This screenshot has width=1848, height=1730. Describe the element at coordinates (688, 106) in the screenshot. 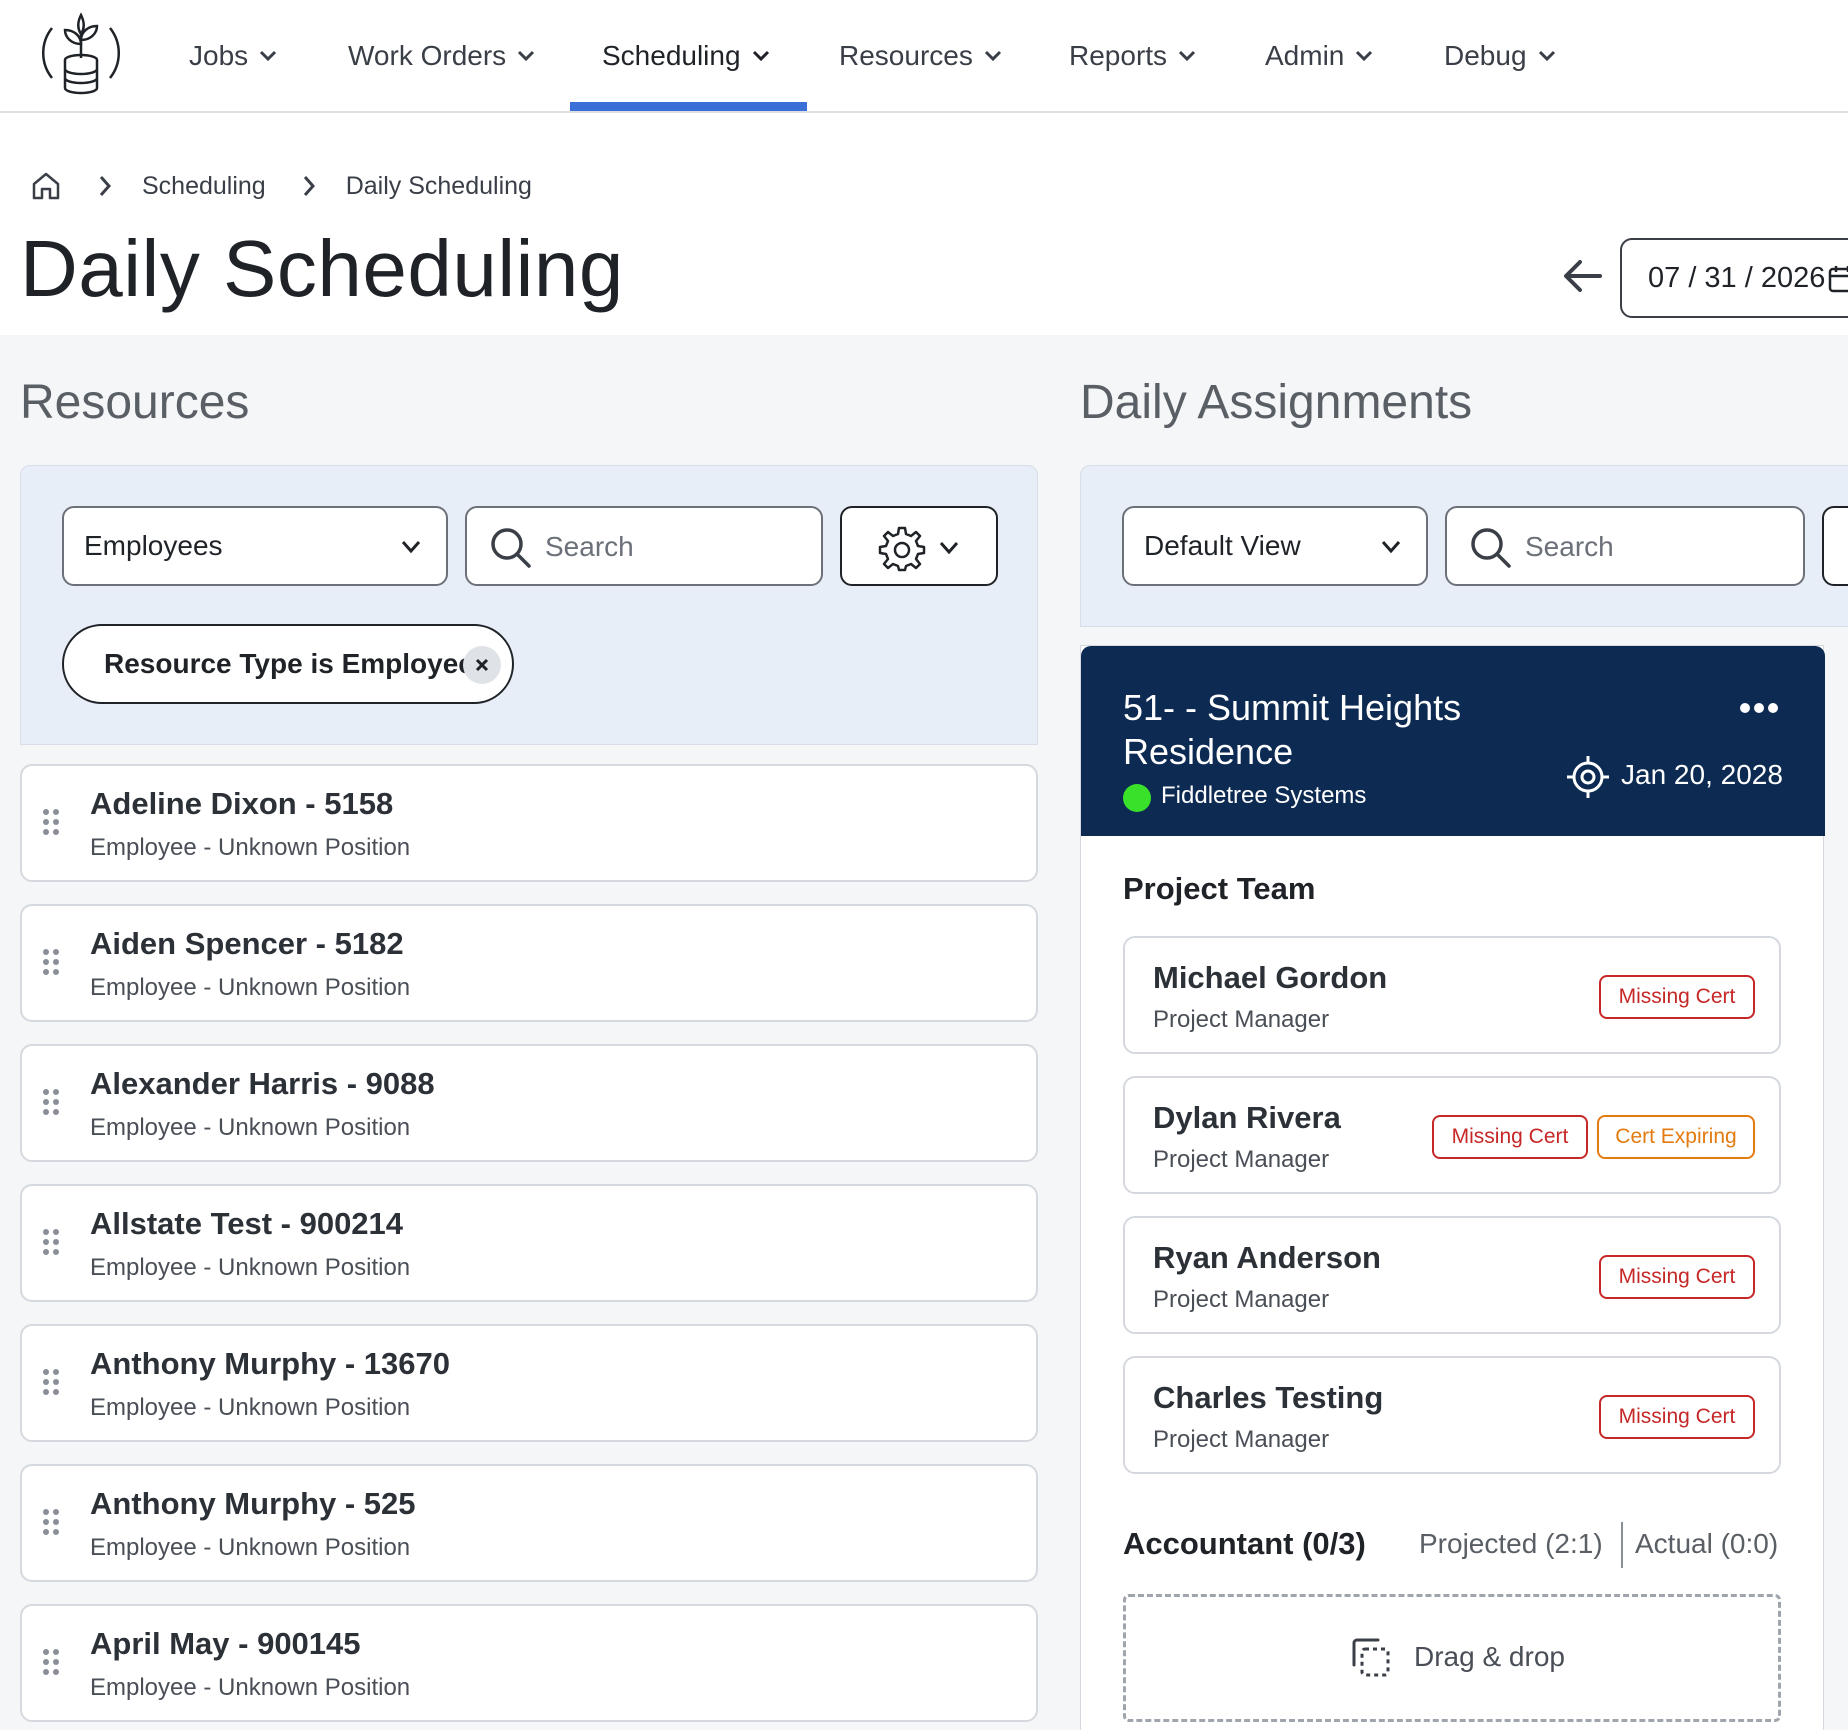

I see `nav-active-indicator` at that location.